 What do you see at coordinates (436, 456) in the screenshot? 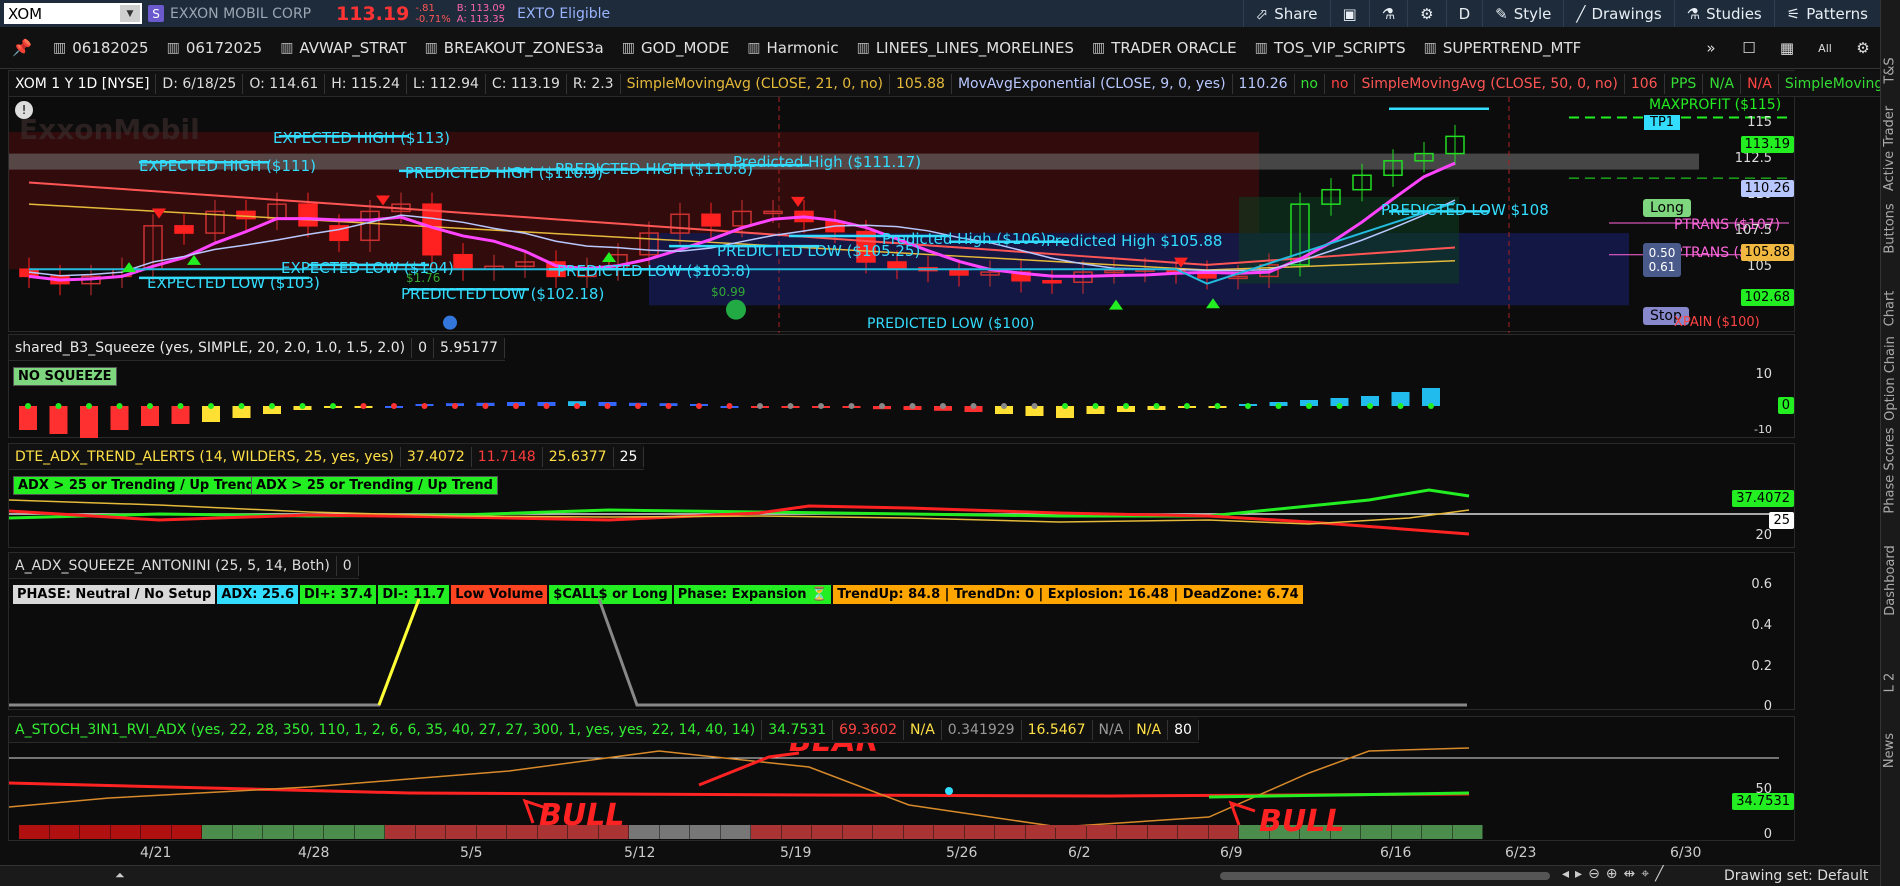
I see `header-field: 37.4072` at bounding box center [436, 456].